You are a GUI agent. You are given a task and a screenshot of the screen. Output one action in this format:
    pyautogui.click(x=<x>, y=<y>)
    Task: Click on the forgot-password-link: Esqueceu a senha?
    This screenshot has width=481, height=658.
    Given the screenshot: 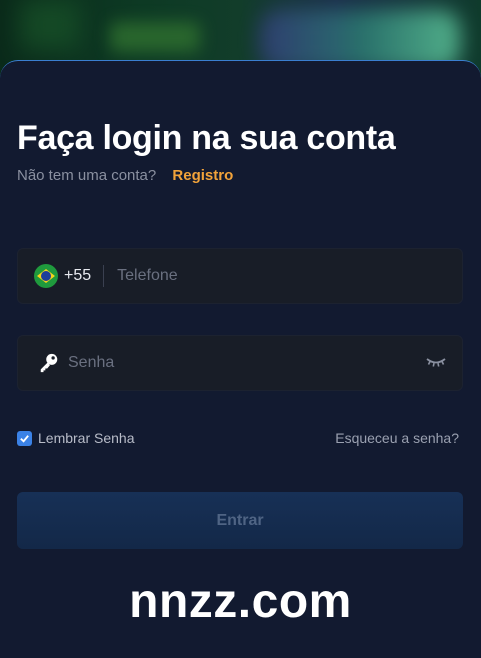 What is the action you would take?
    pyautogui.click(x=397, y=438)
    